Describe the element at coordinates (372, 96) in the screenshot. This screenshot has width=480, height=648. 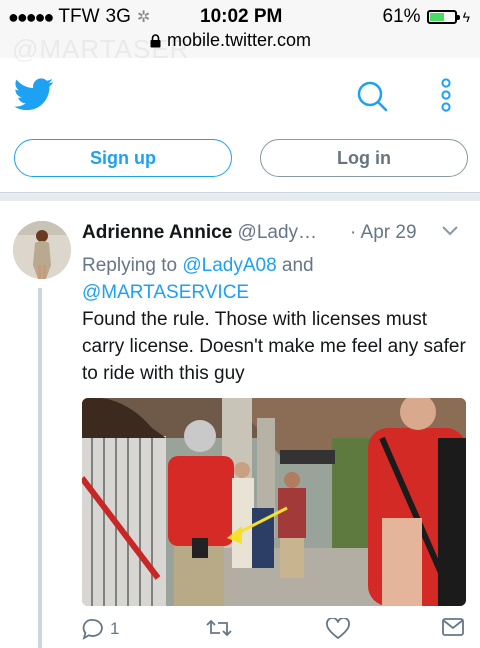
I see `search-icon` at that location.